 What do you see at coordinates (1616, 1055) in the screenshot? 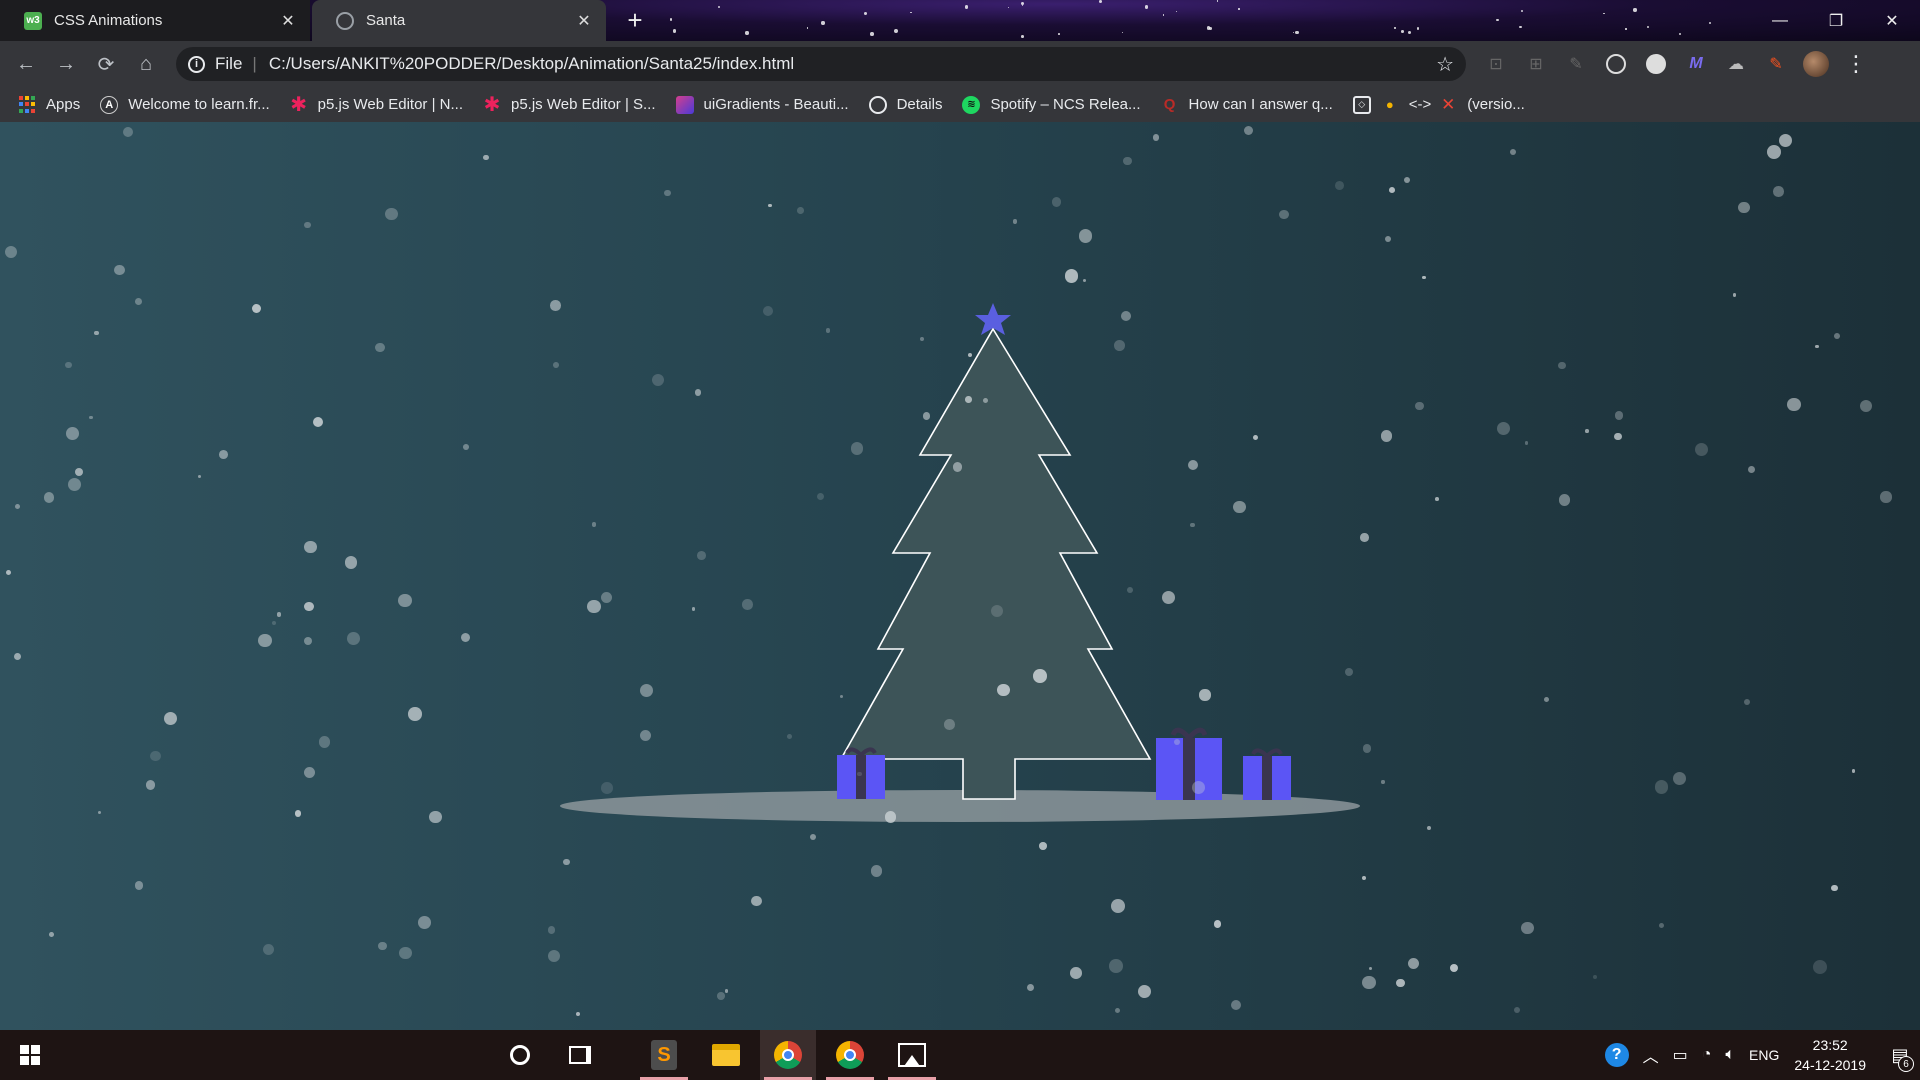
I see `help-button: ?` at bounding box center [1616, 1055].